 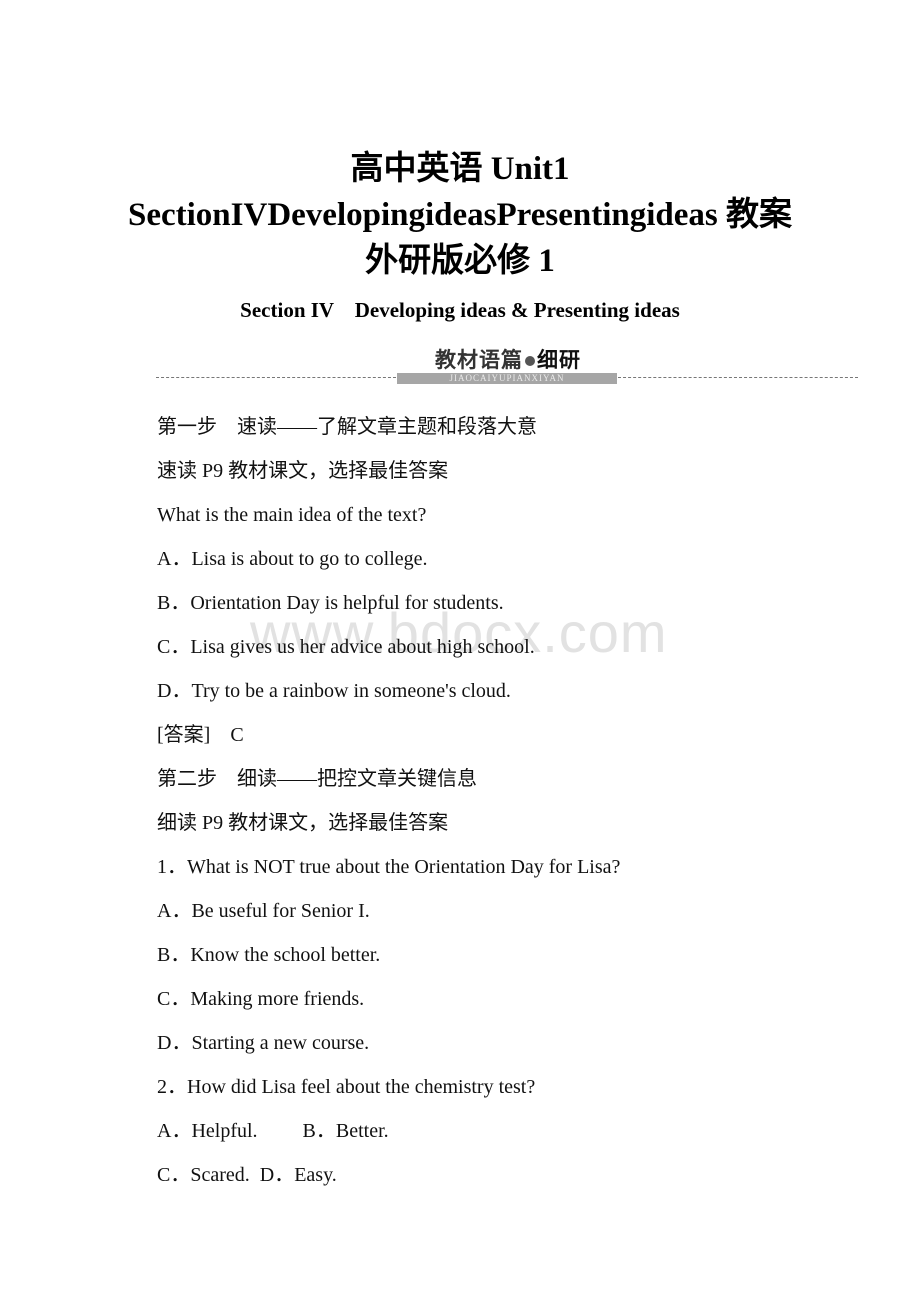 What do you see at coordinates (738, 377) in the screenshot?
I see `dashed-divider-right` at bounding box center [738, 377].